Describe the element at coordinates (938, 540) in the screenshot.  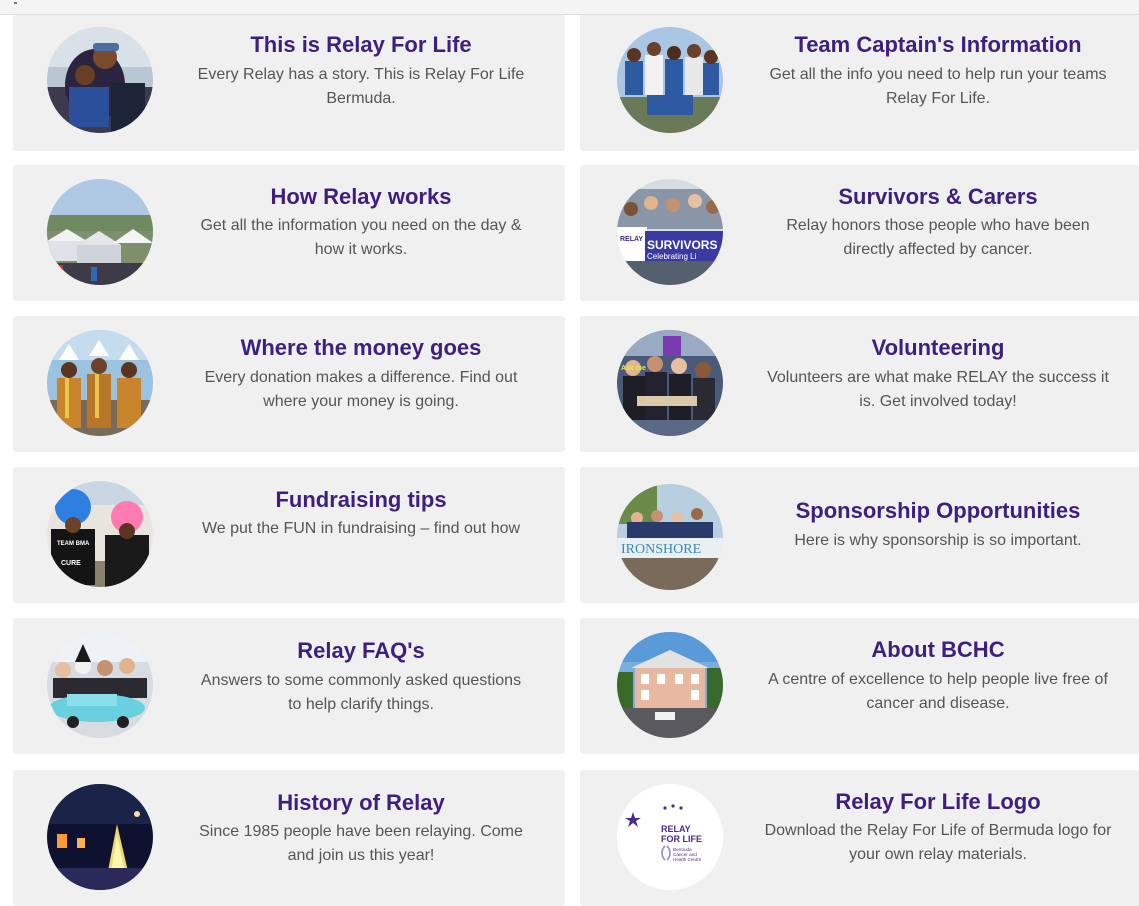
I see `card-description: Here is why sponsorship is so important.` at that location.